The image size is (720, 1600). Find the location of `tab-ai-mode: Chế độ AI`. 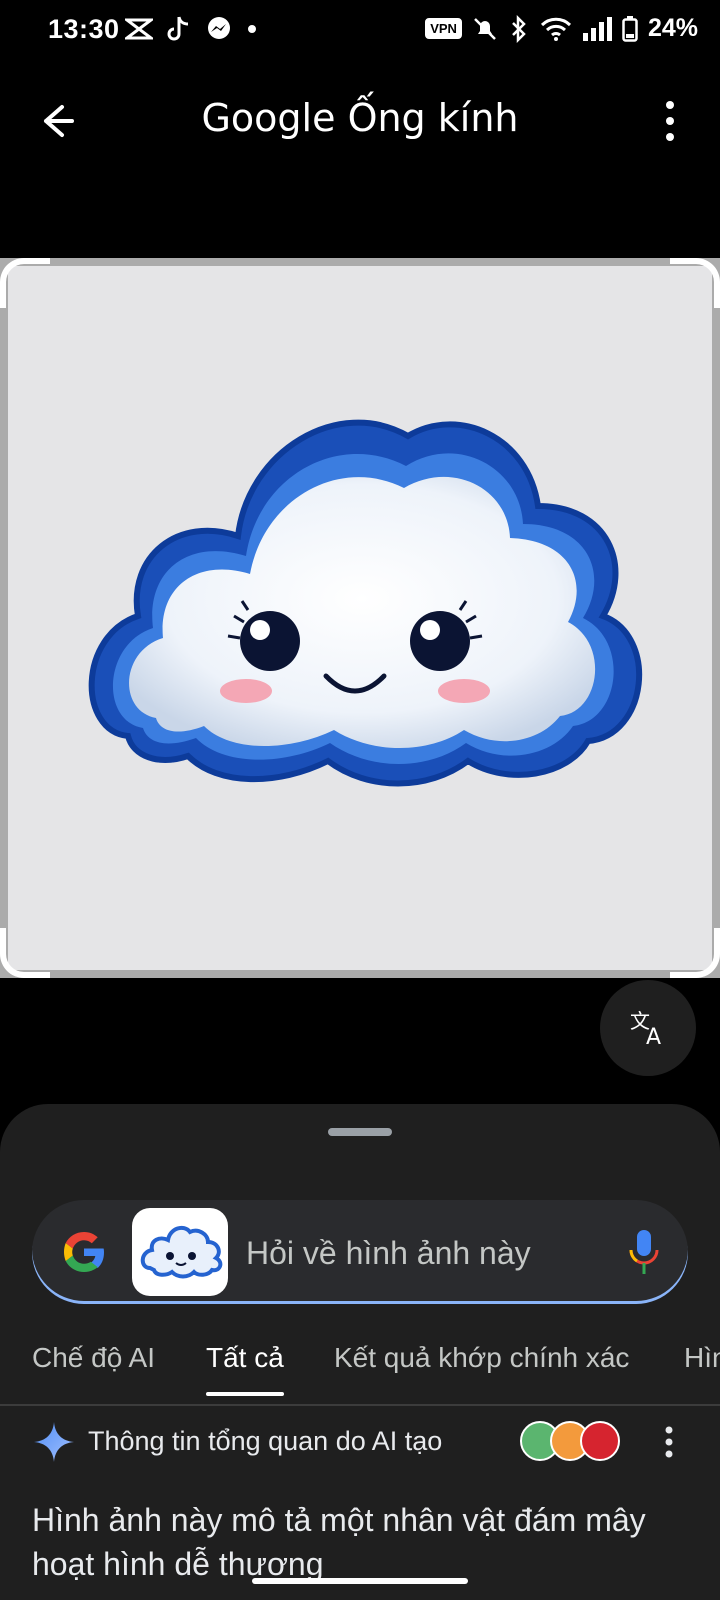

tab-ai-mode: Chế độ AI is located at coordinates (93, 1358).